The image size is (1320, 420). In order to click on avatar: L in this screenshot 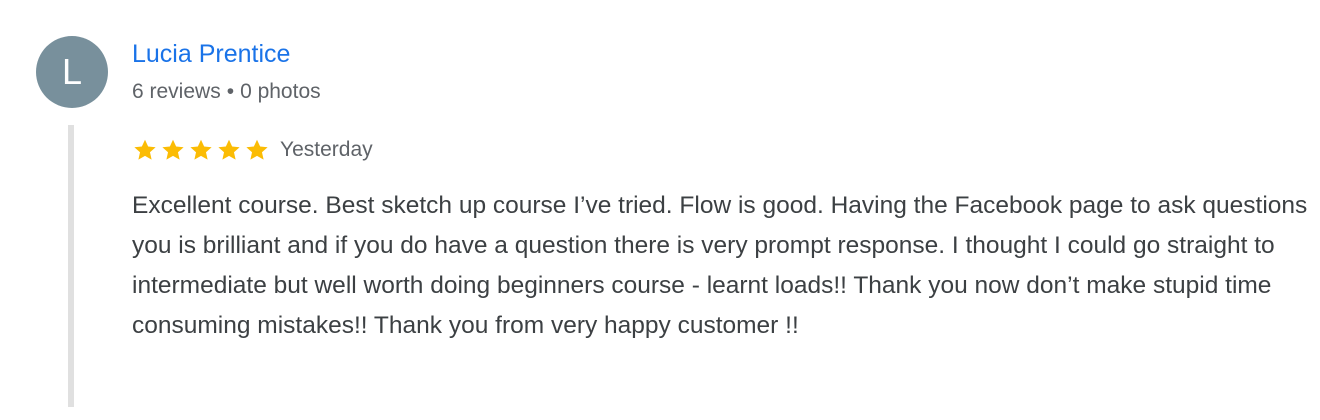, I will do `click(72, 72)`.